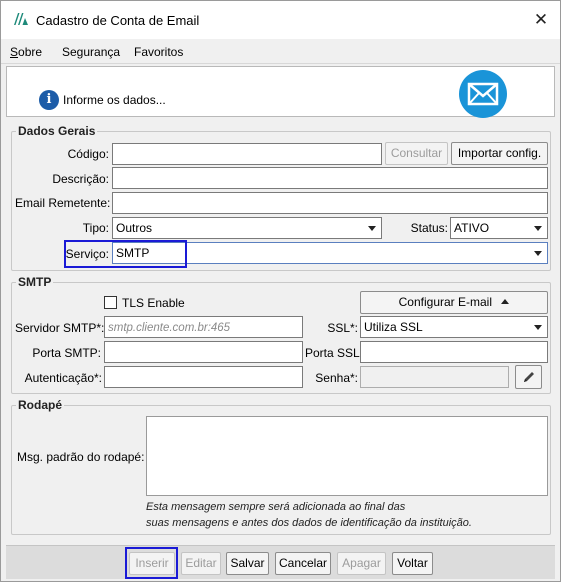  I want to click on window-title: Cadastro de Conta de Email, so click(118, 20).